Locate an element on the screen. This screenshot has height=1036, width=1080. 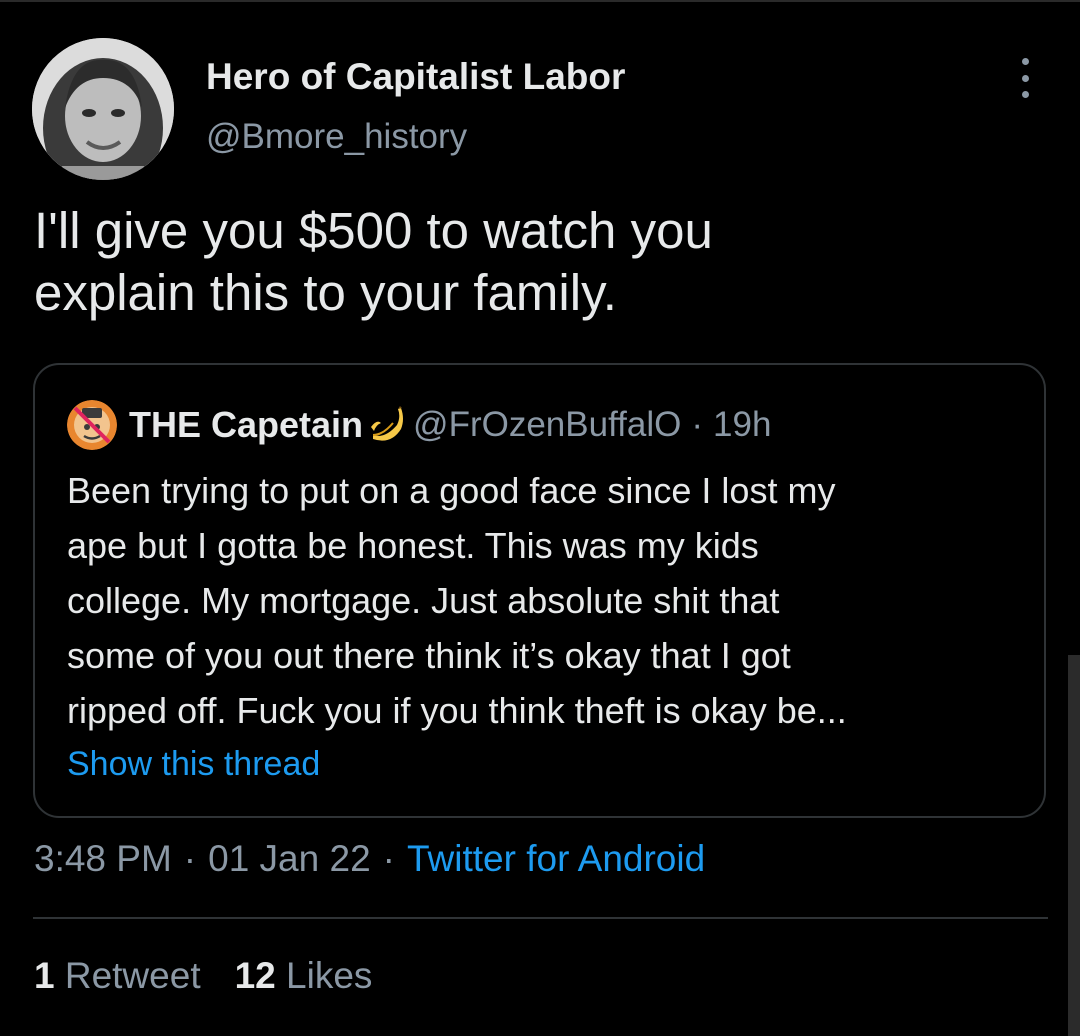
quoted-author-handle: @FrOzenBuffalO is located at coordinates (547, 425).